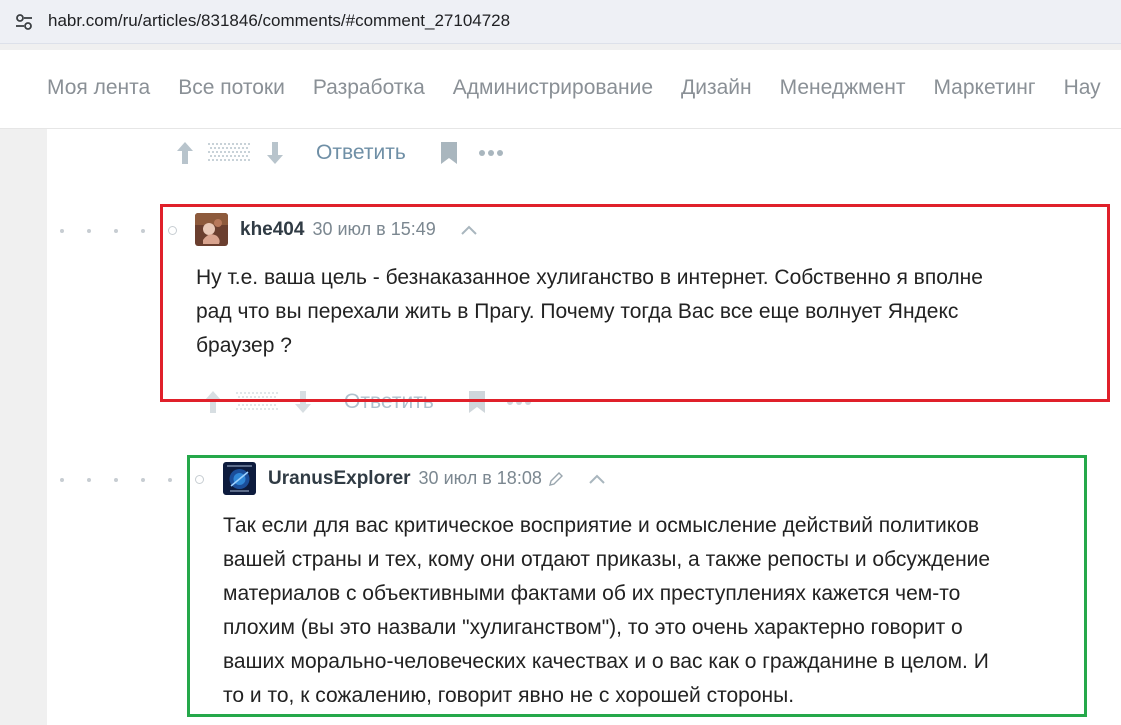  I want to click on nav-item-development: Разработка, so click(369, 88).